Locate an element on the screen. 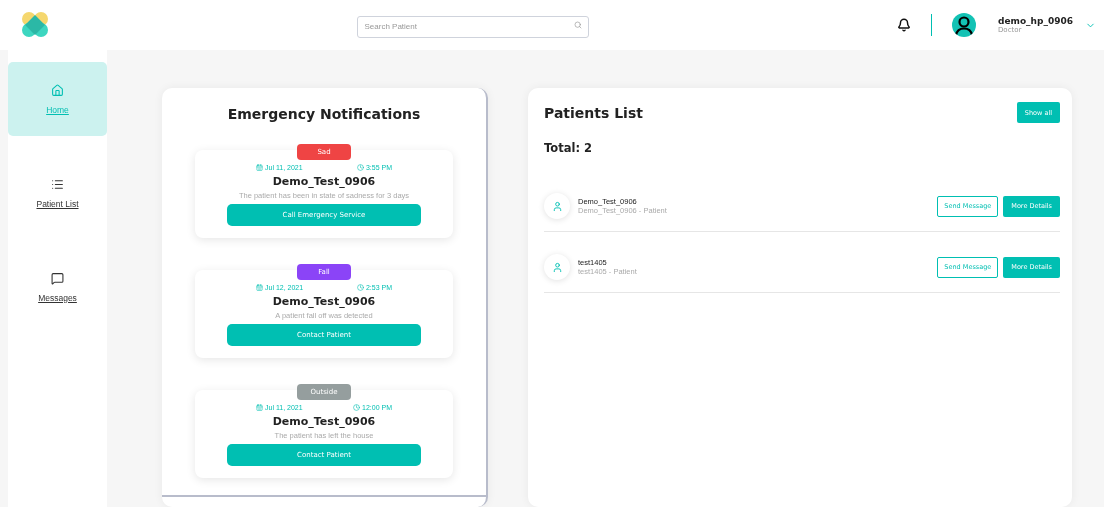 This screenshot has width=1104, height=507. message-icon is located at coordinates (57, 278).